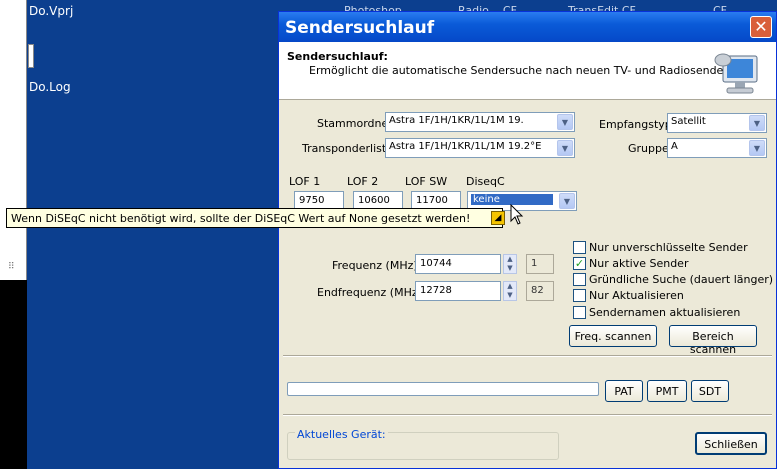 Image resolution: width=777 pixels, height=469 pixels. I want to click on checkbox-label: Nur Aktualisieren, so click(636, 295).